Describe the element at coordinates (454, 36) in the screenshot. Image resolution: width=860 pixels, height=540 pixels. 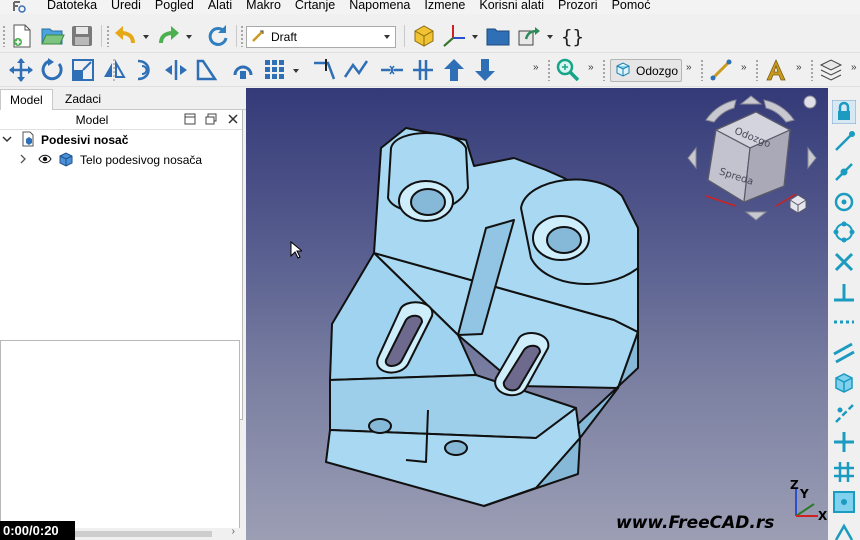
I see `axis-placement-icon` at that location.